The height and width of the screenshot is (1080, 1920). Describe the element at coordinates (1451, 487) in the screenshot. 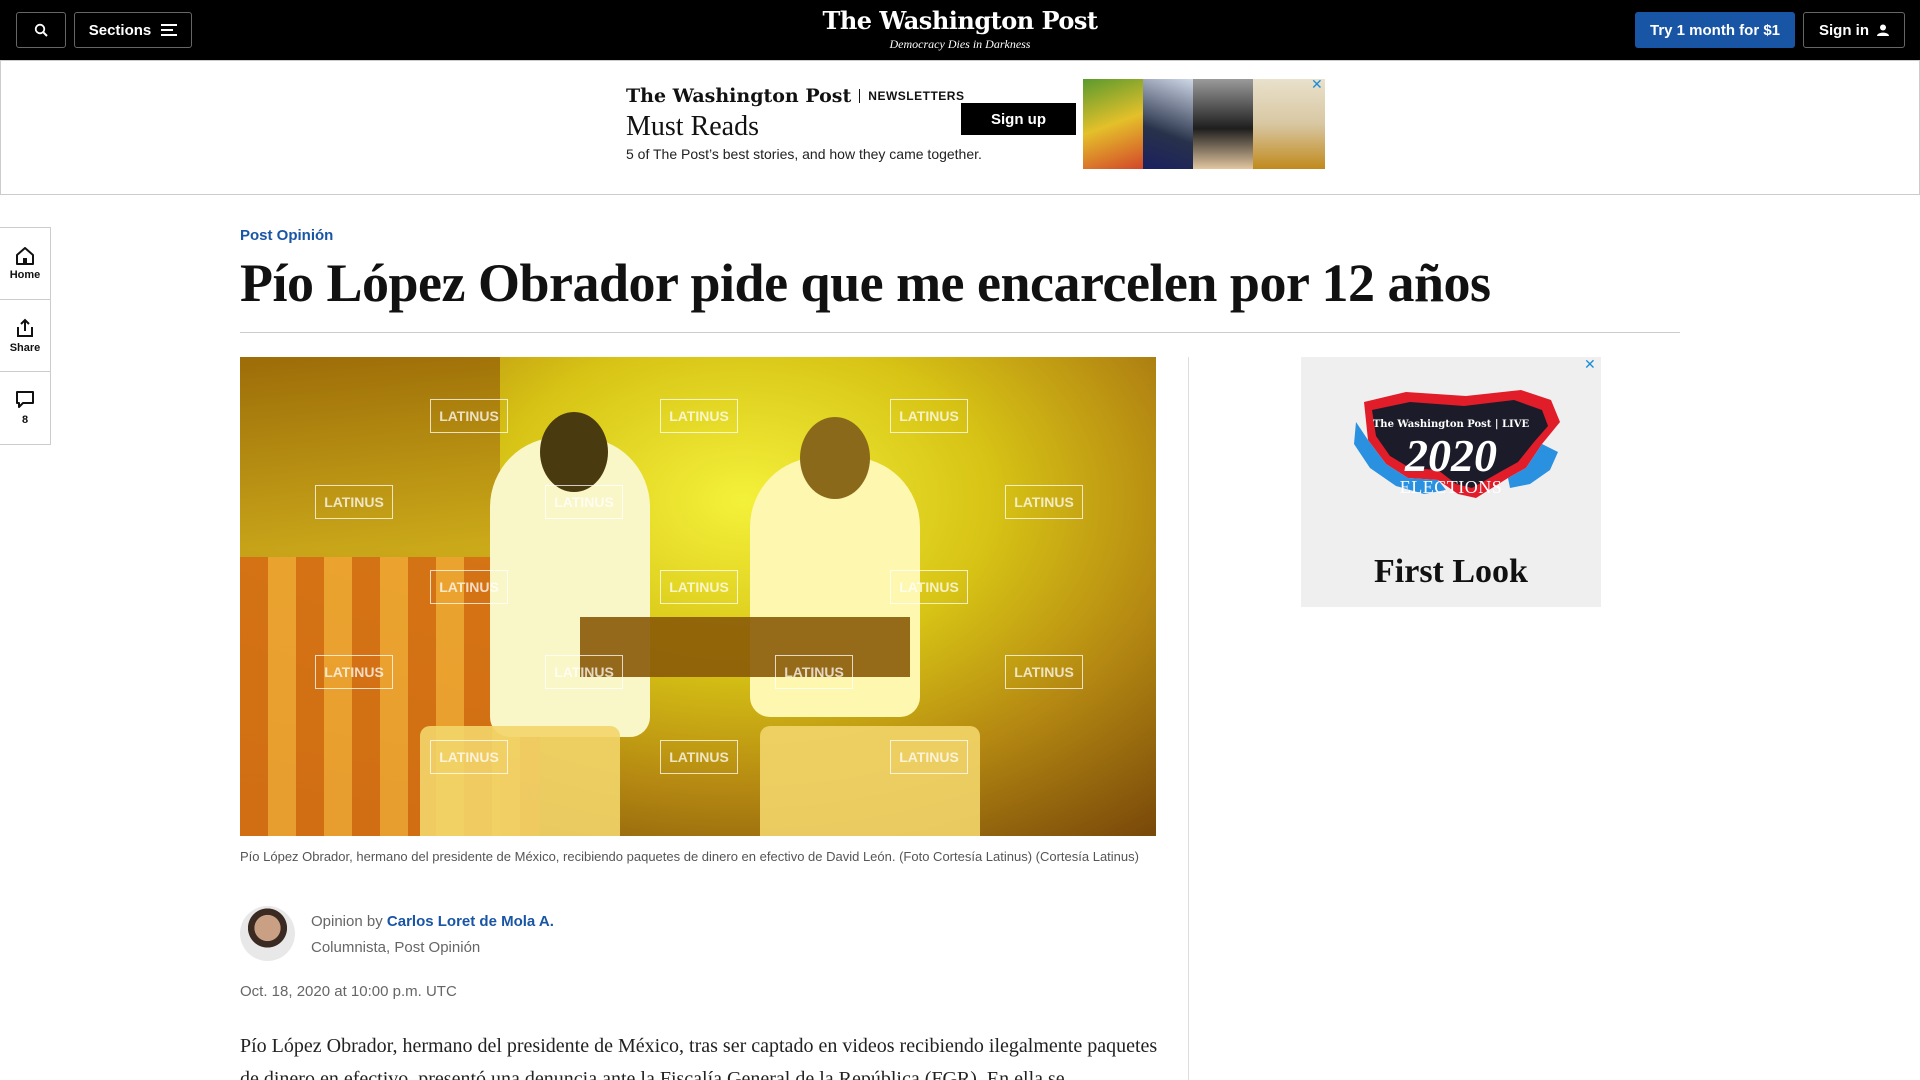

I see `election-ad-label: ELECTIONS` at that location.